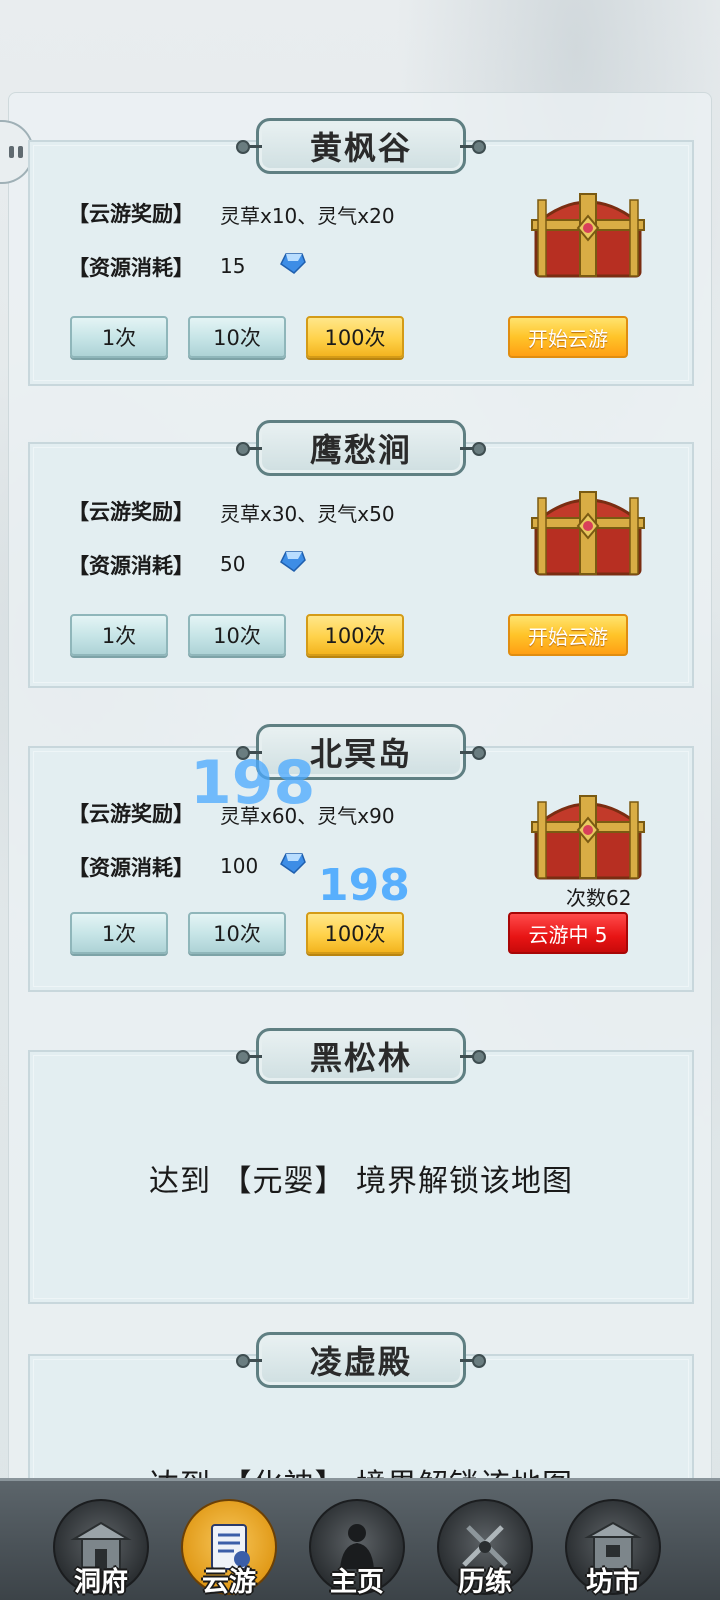  I want to click on map-title: 黑松林, so click(360, 1058).